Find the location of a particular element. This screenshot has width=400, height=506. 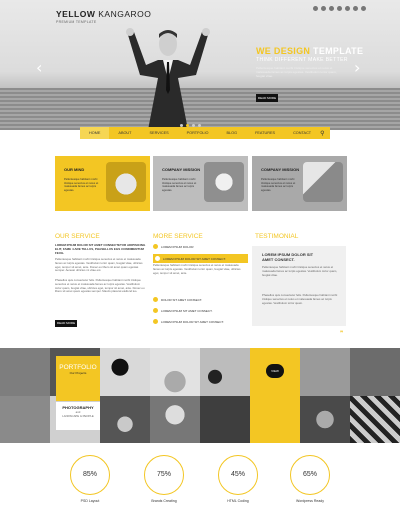

hero-title: WE DESIGN TEMPLATE is located at coordinates (309, 51).